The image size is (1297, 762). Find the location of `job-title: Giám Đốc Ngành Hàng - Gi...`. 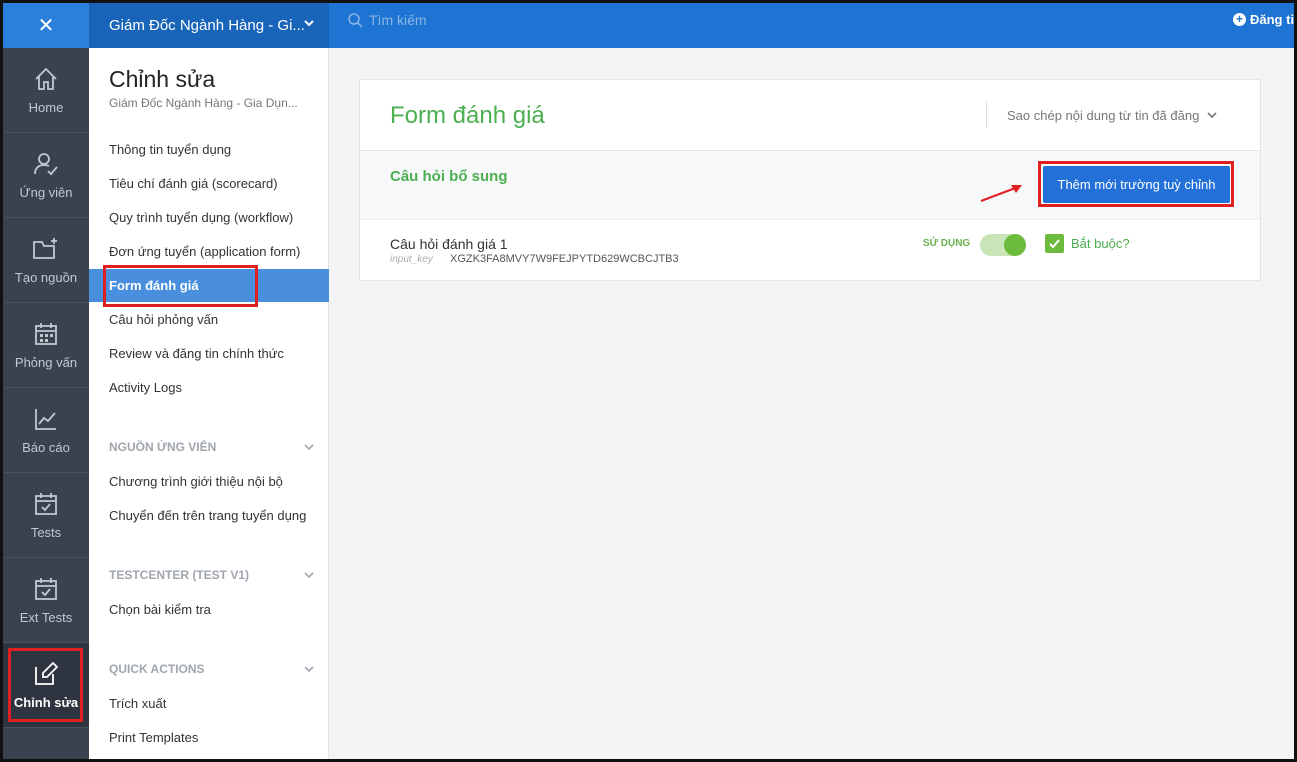

job-title: Giám Đốc Ngành Hàng - Gi... is located at coordinates (207, 25).